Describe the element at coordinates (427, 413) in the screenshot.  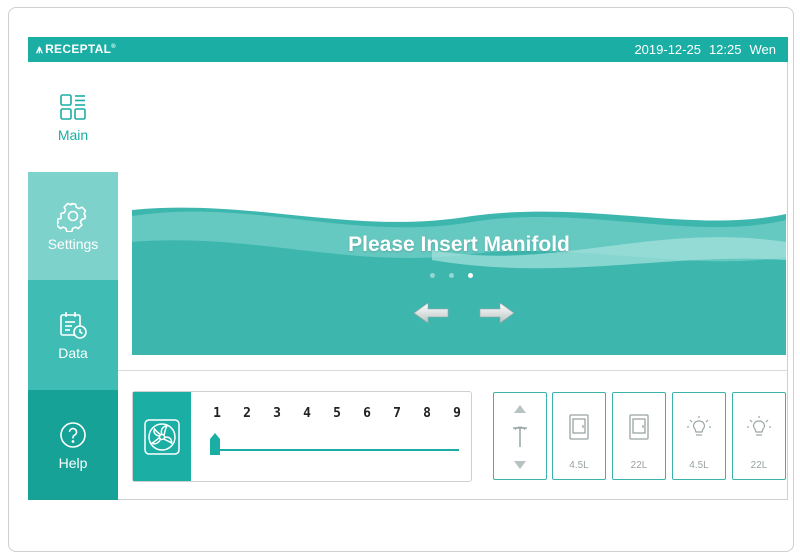
I see `speed-label: 8` at that location.